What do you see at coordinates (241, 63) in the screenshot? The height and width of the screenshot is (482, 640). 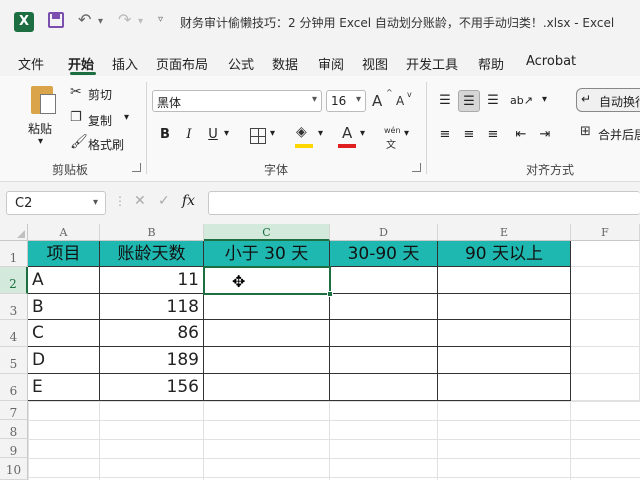 I see `tab-formulas: 公式` at bounding box center [241, 63].